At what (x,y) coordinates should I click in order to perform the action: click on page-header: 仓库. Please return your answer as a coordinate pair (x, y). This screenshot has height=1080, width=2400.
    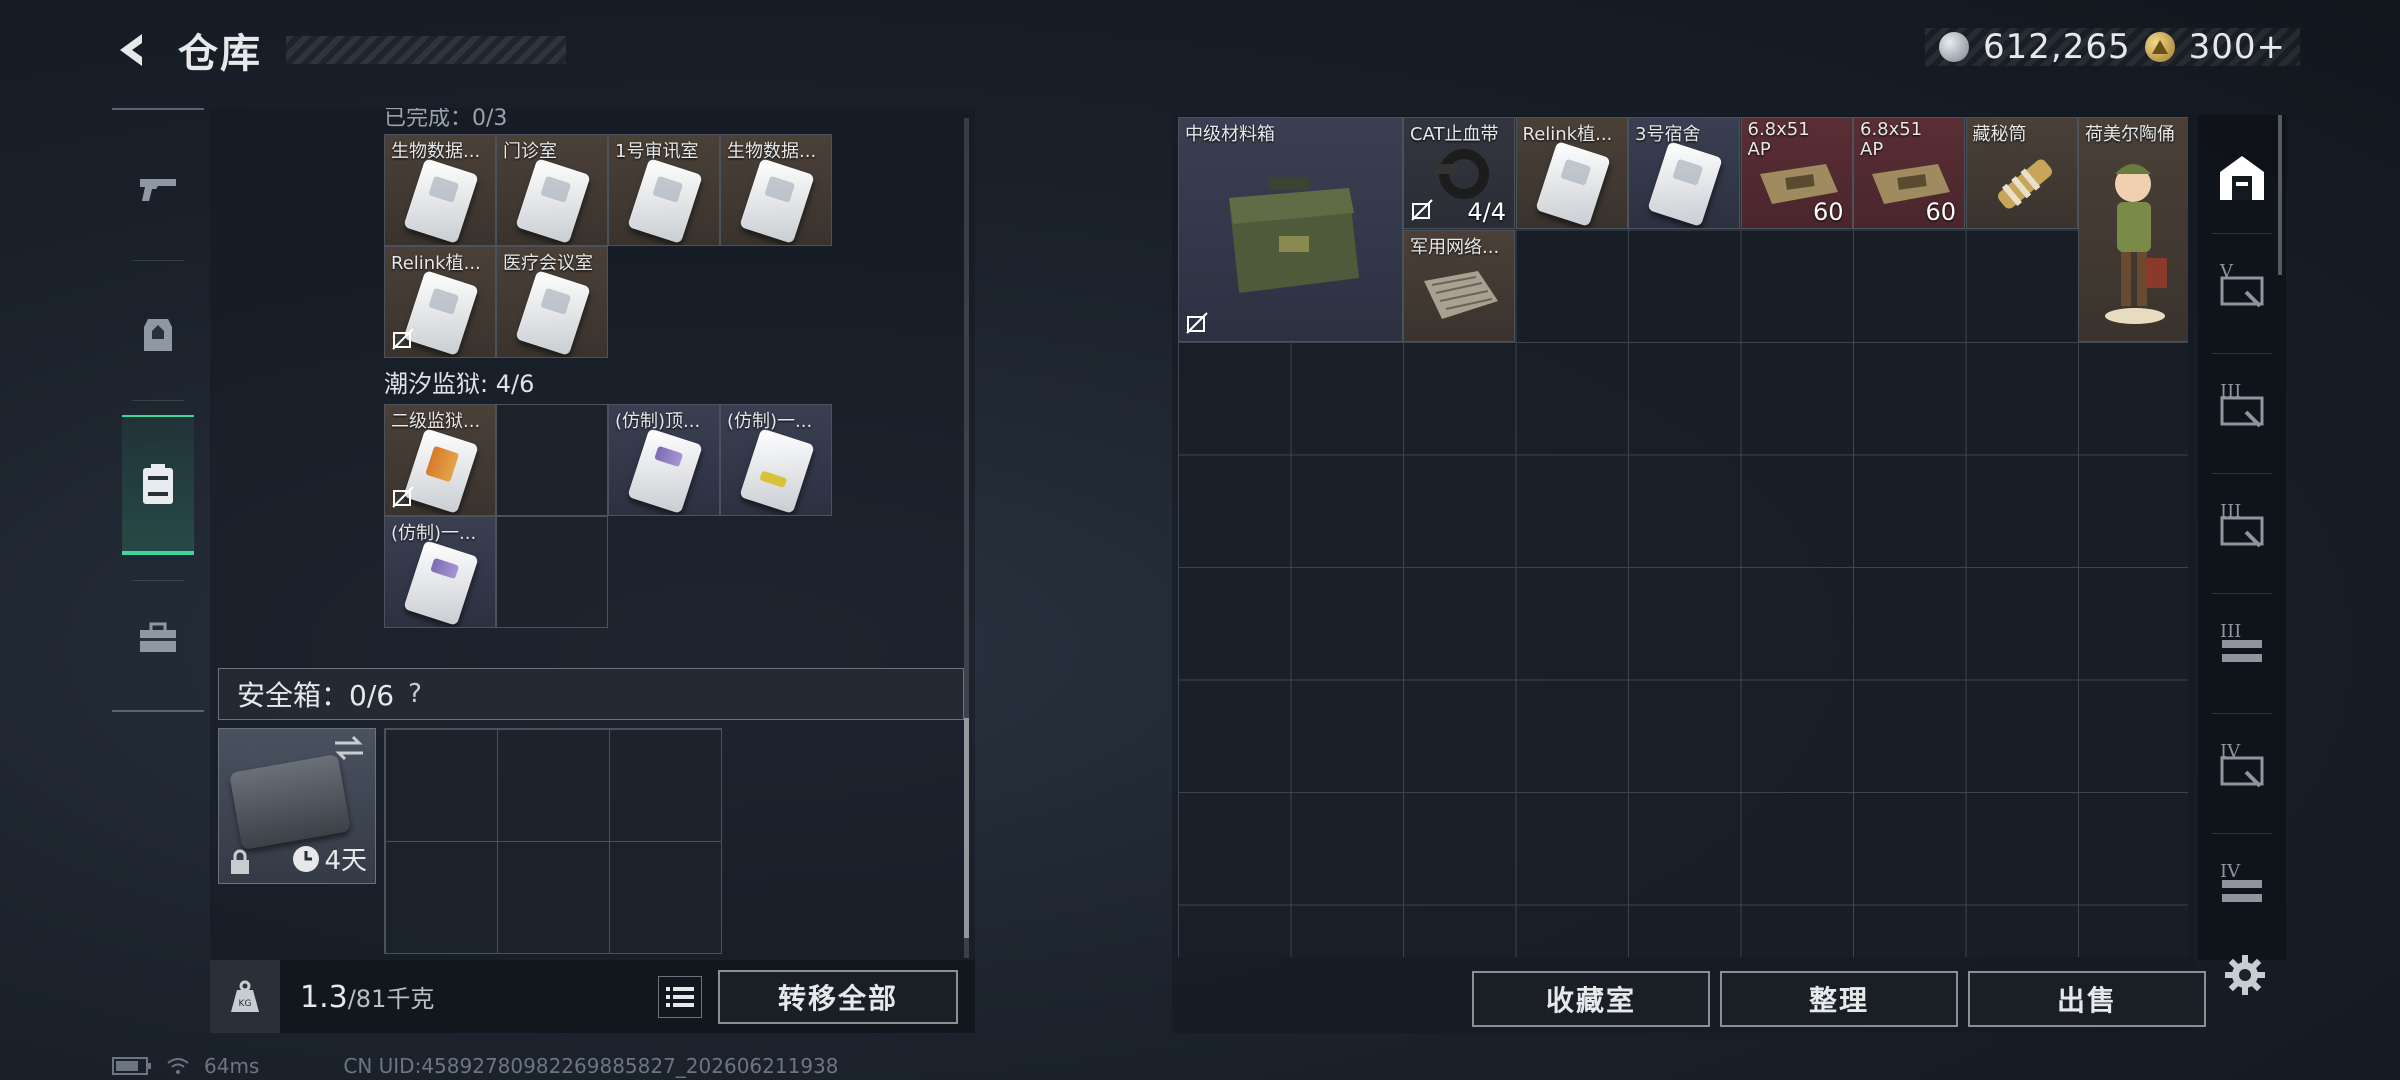
    Looking at the image, I should click on (338, 50).